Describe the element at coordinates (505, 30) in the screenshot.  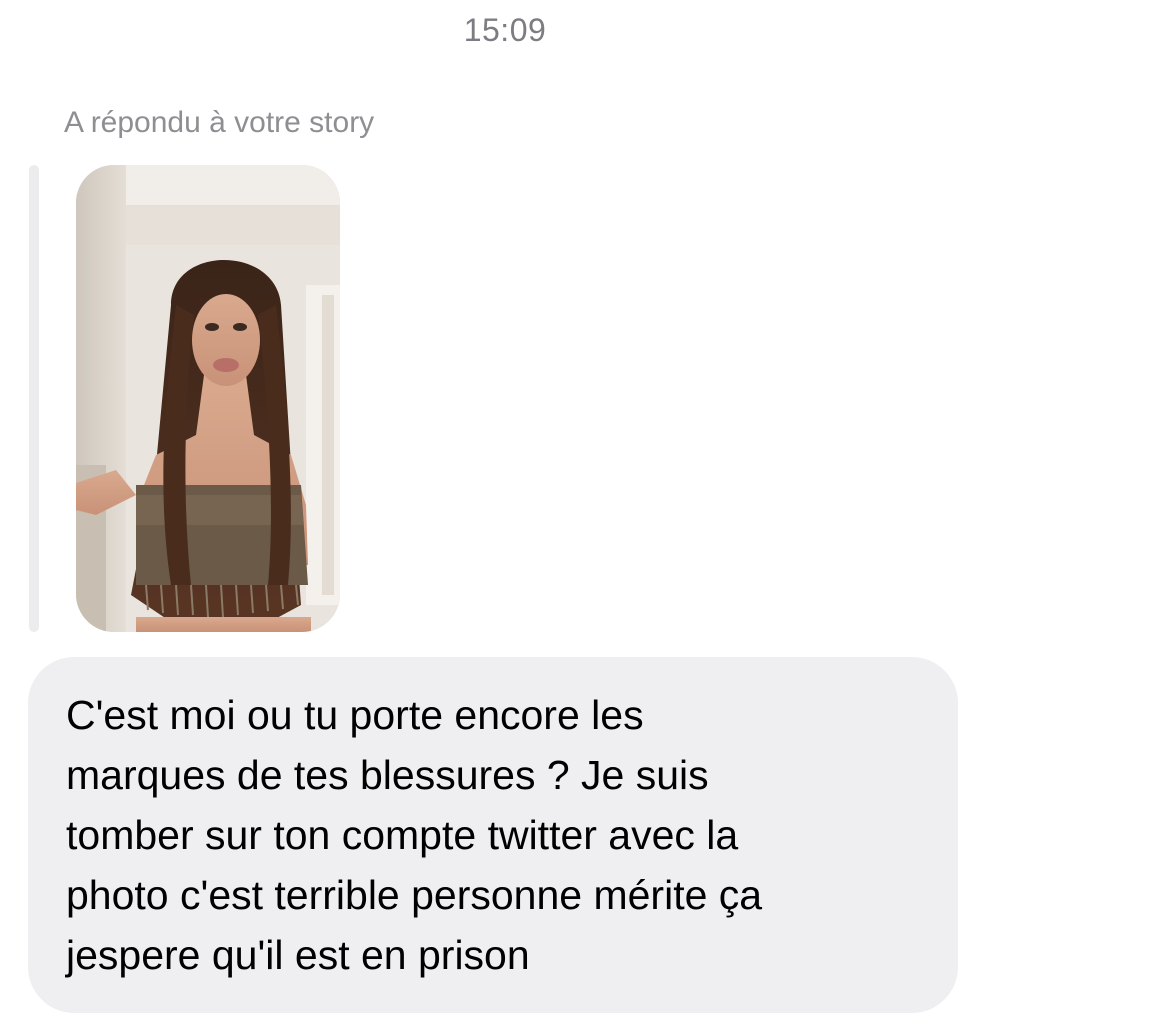
I see `message-timestamp: 15:09` at that location.